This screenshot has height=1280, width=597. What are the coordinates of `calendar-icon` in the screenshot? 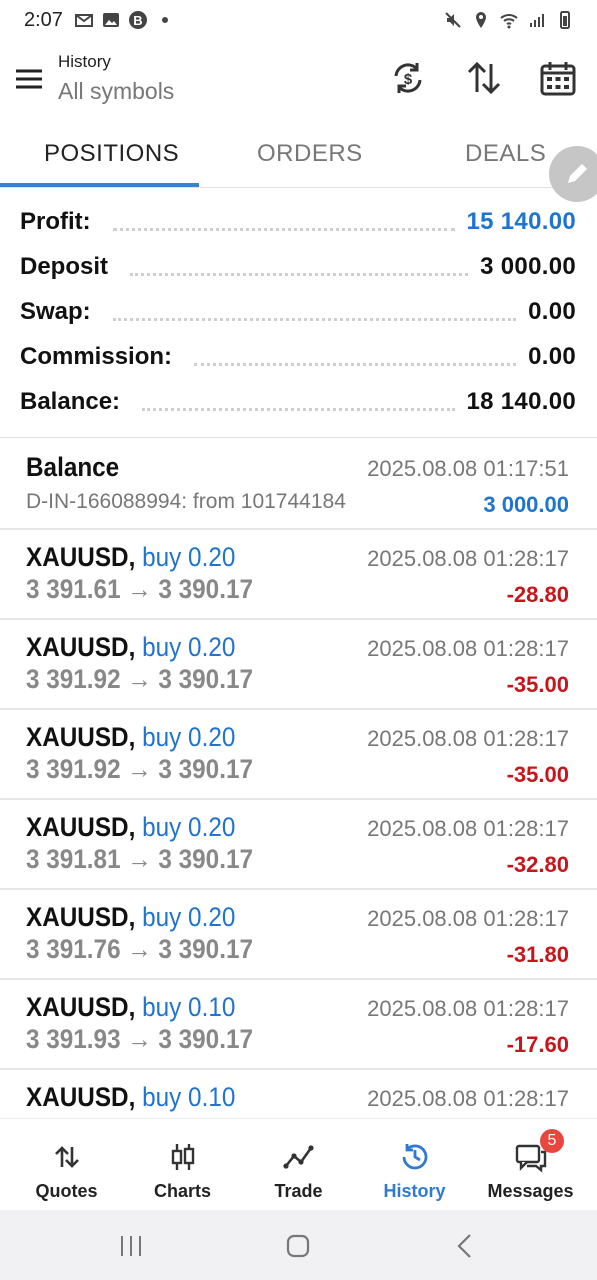 It's located at (558, 78).